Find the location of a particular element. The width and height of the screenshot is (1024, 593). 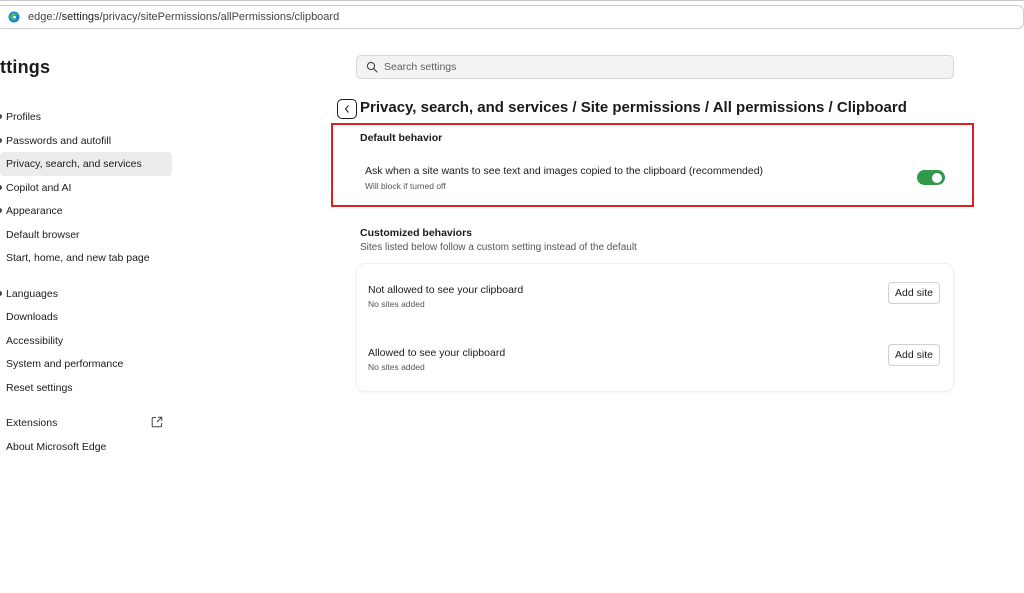

not-allowed-title: Not allowed to see your clipboard is located at coordinates (446, 290).